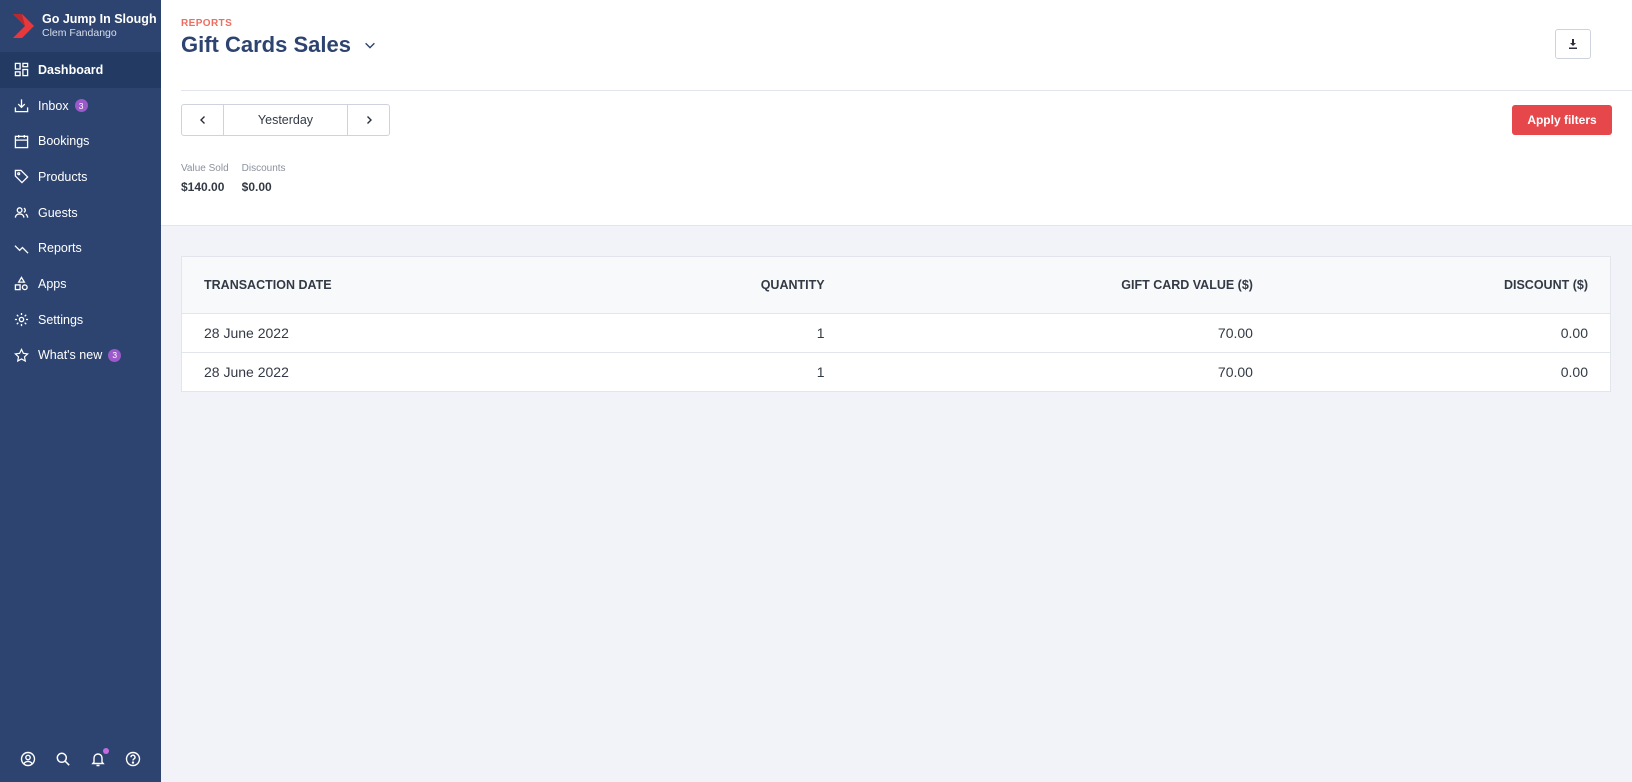  Describe the element at coordinates (205, 178) in the screenshot. I see `metric-value-sold: Value Sold $140.00` at that location.